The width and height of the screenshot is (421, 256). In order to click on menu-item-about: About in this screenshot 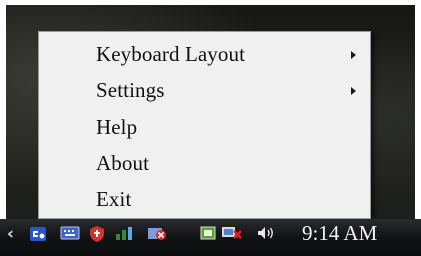, I will do `click(204, 163)`.